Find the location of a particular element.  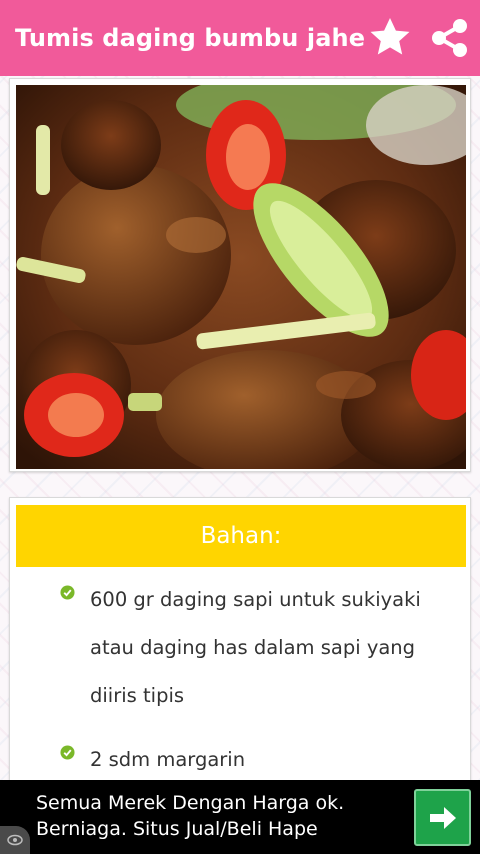

ad-open-button is located at coordinates (442, 817).